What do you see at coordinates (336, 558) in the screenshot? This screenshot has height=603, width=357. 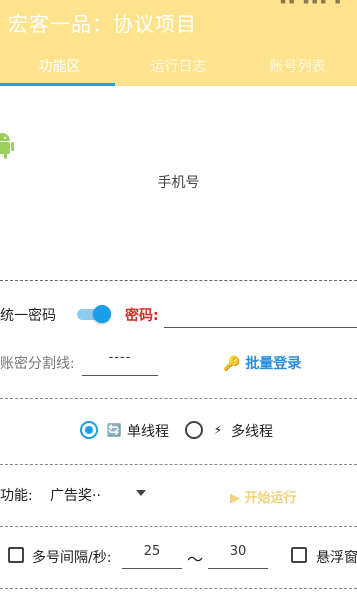 I see `floating-window-label: 悬浮窗` at bounding box center [336, 558].